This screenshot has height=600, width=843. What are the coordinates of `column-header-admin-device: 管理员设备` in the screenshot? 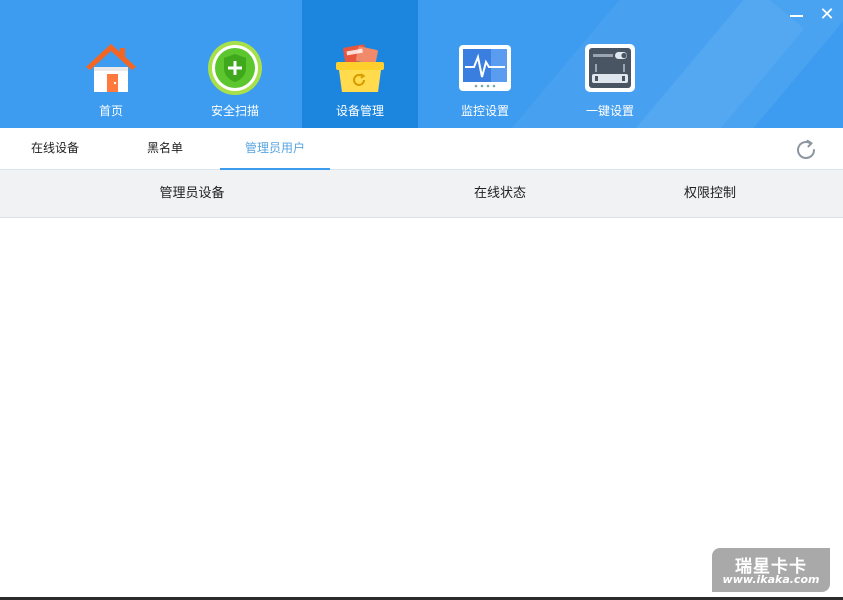 It's located at (192, 193).